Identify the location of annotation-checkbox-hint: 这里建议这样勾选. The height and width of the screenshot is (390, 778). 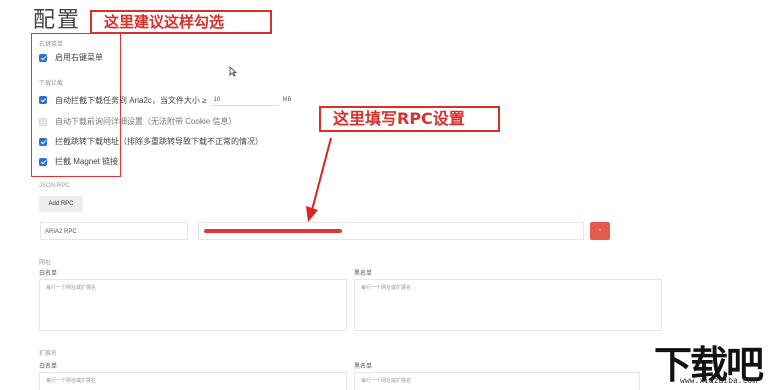
(181, 22).